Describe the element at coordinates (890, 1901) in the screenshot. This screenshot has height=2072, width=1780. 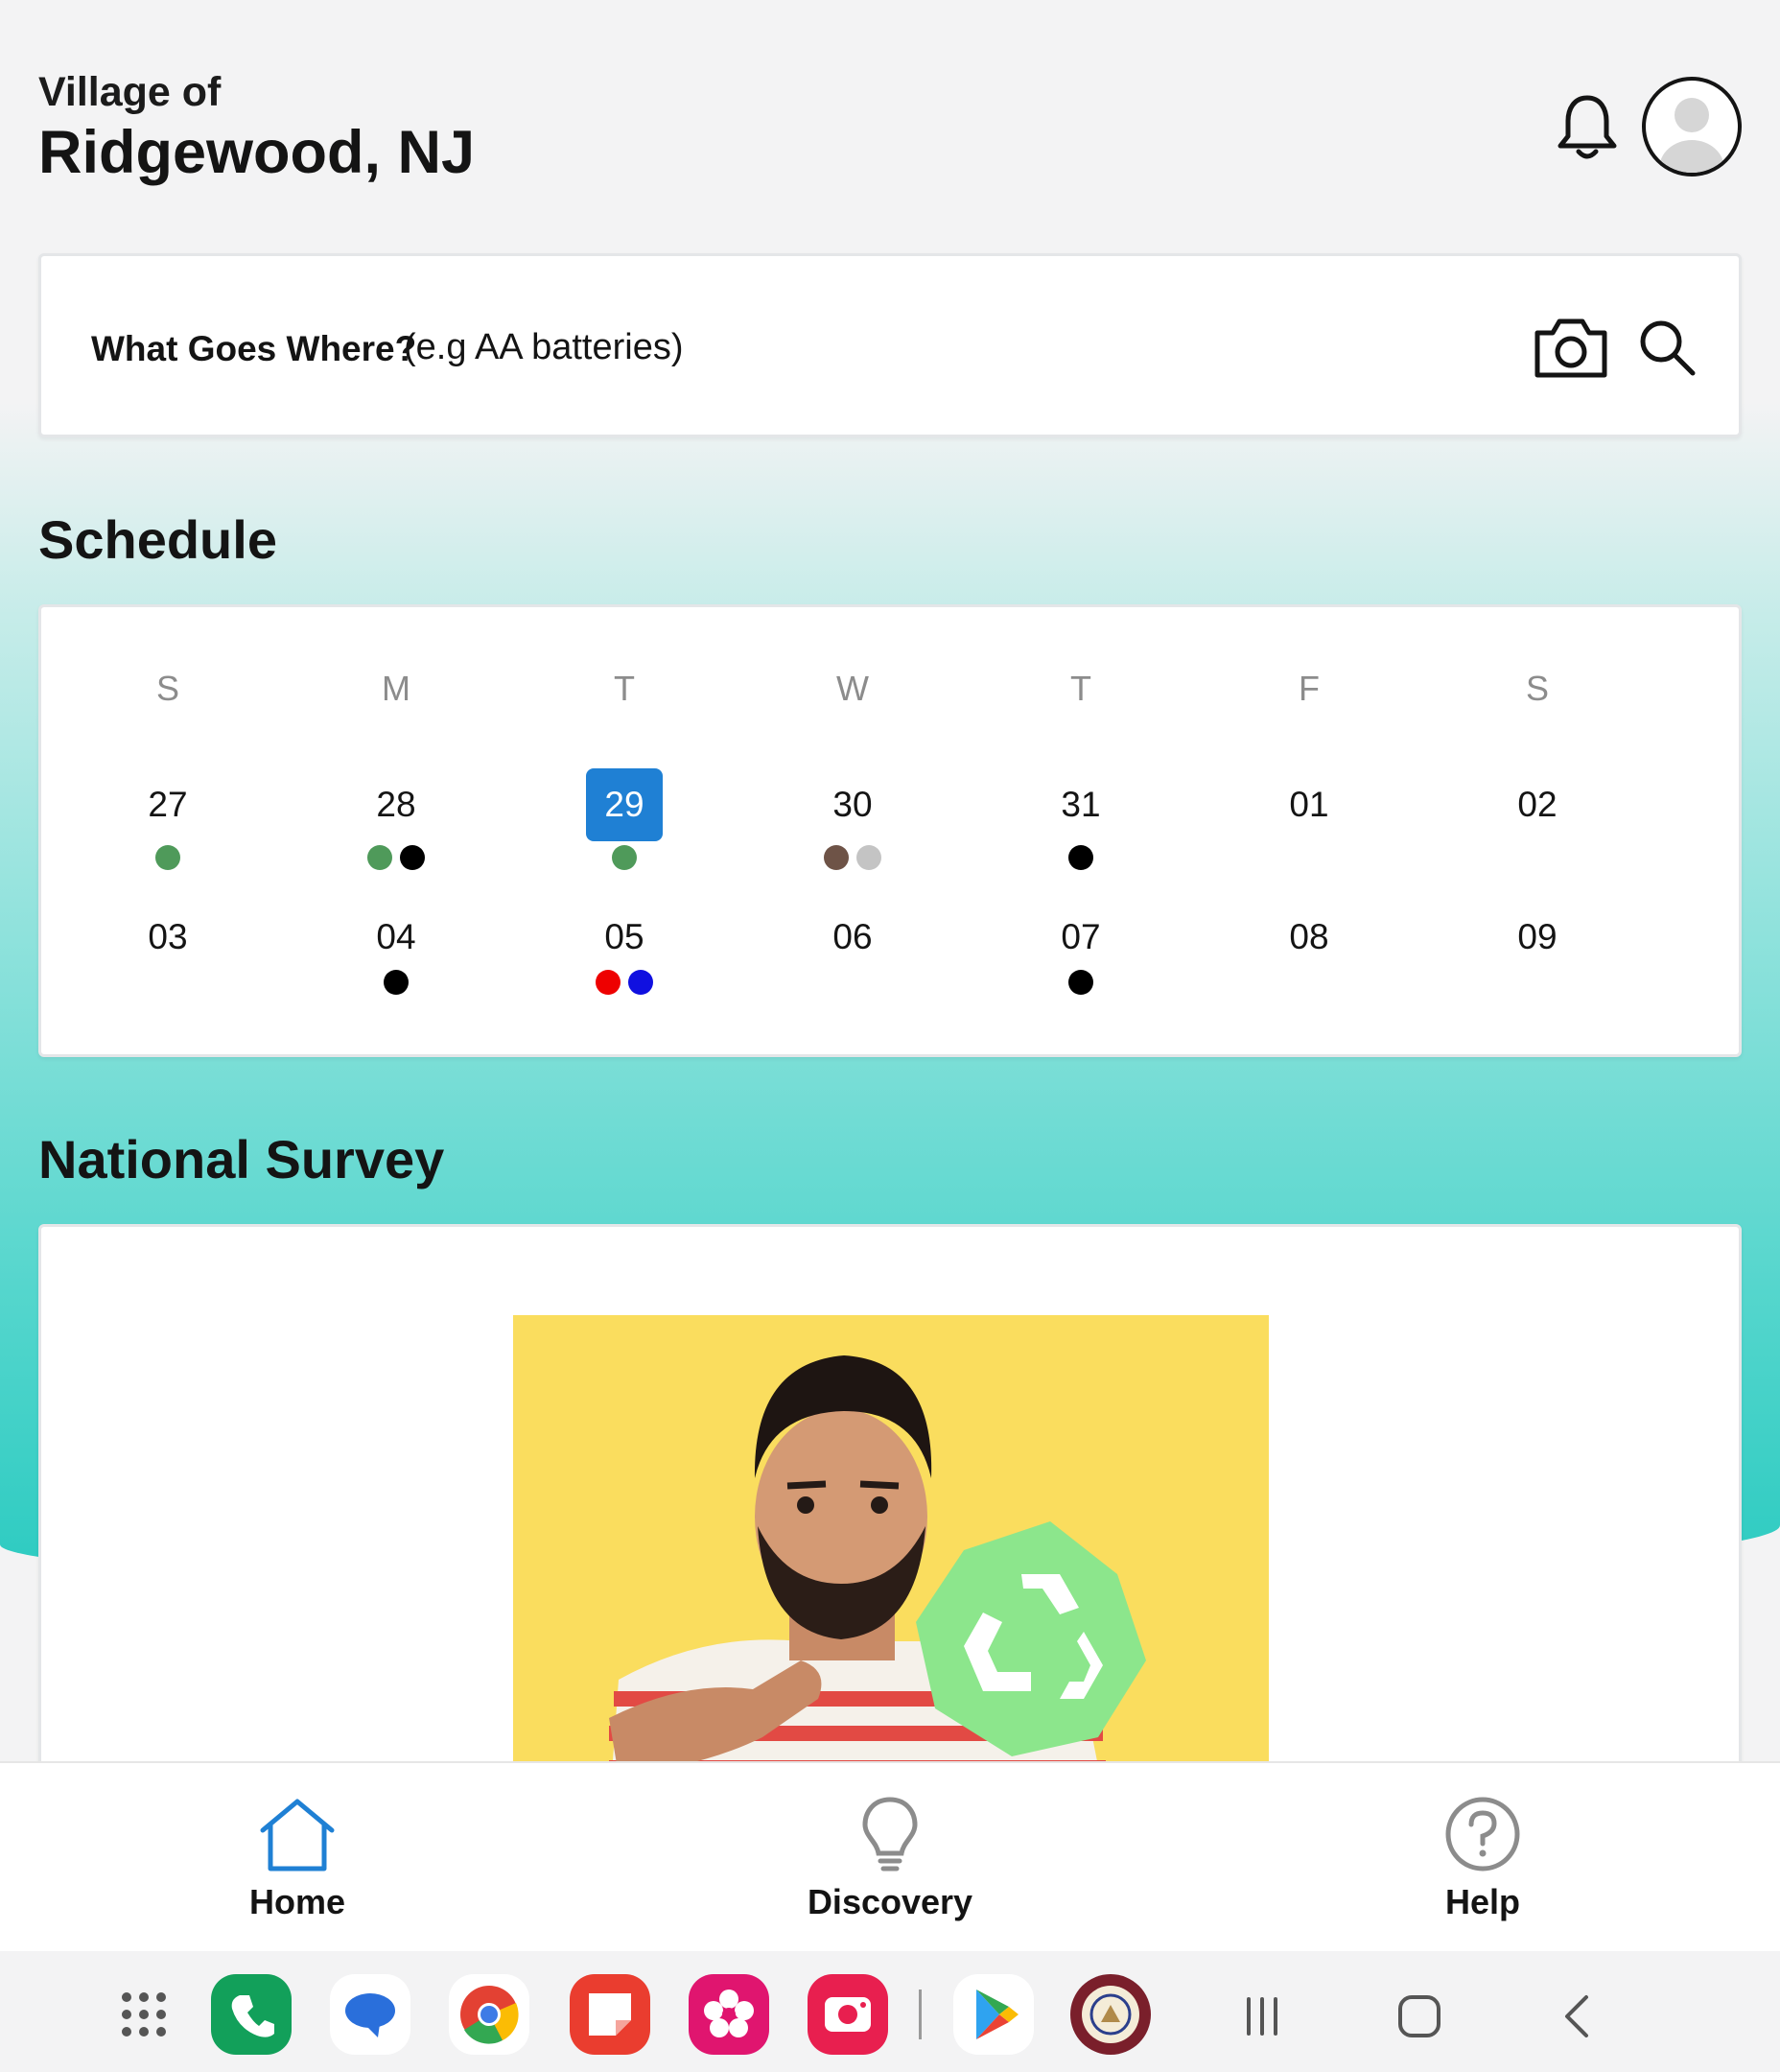
I see `nav-discovery-label: Discovery` at that location.